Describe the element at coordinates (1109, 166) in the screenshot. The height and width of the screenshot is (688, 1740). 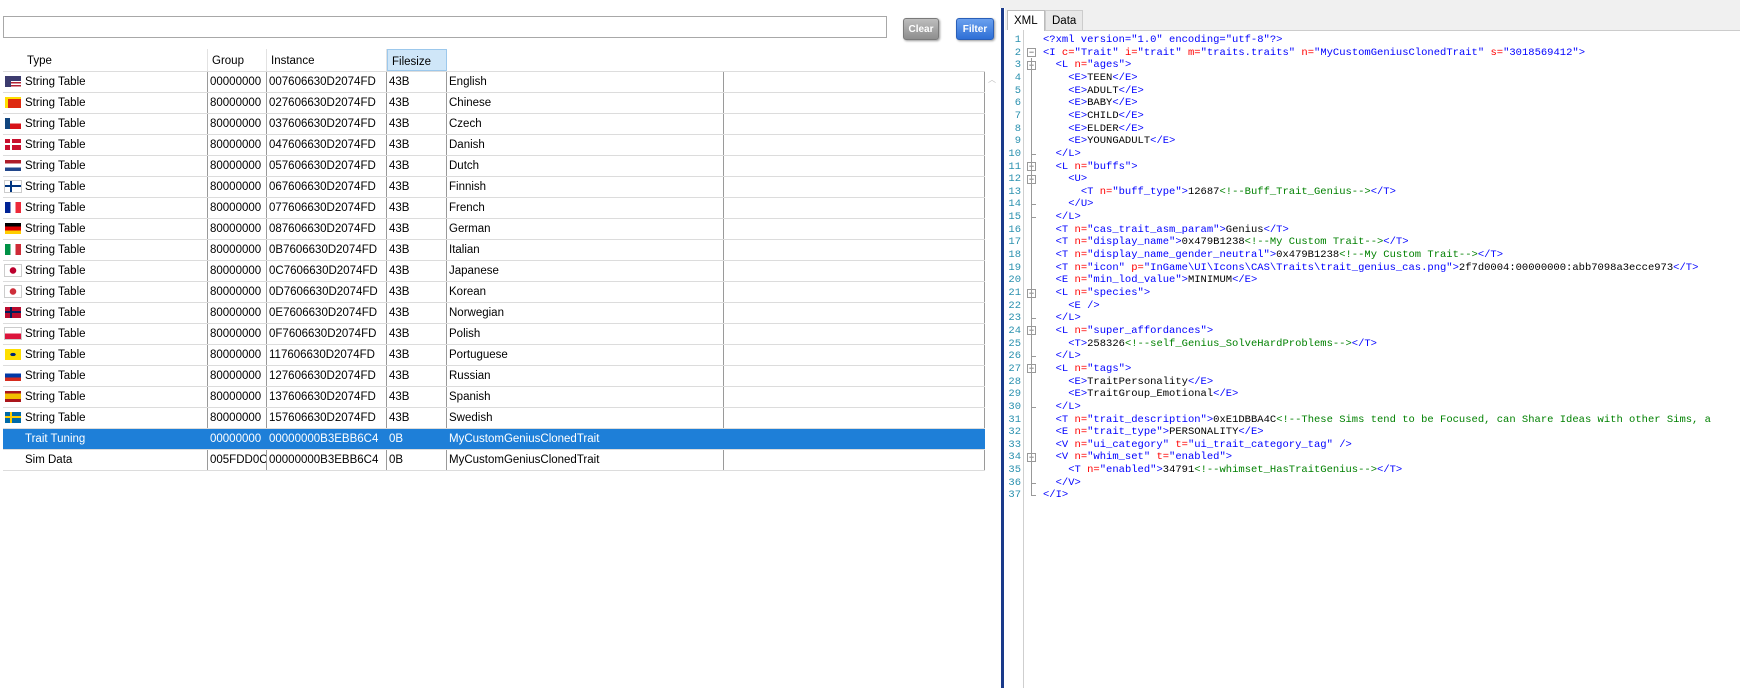
I see `code-token: "buffs"` at that location.